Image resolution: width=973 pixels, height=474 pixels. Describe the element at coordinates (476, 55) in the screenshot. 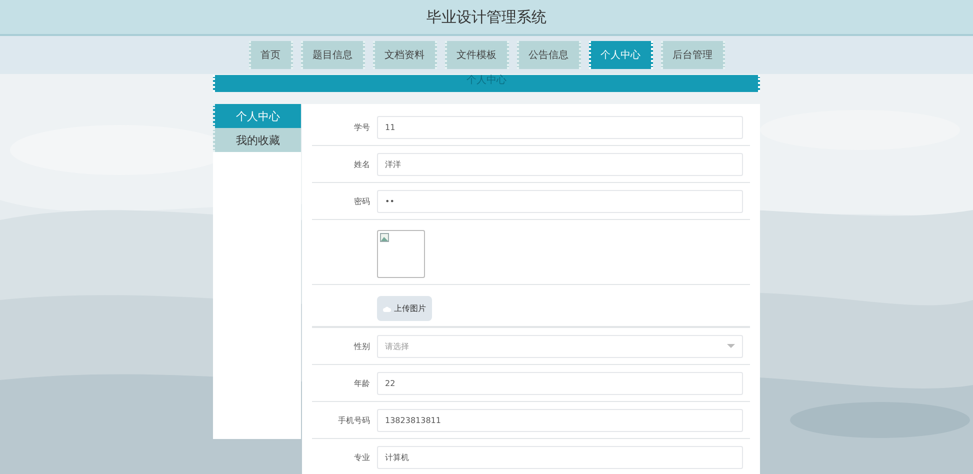

I see `nav-tab: 文件模板` at that location.